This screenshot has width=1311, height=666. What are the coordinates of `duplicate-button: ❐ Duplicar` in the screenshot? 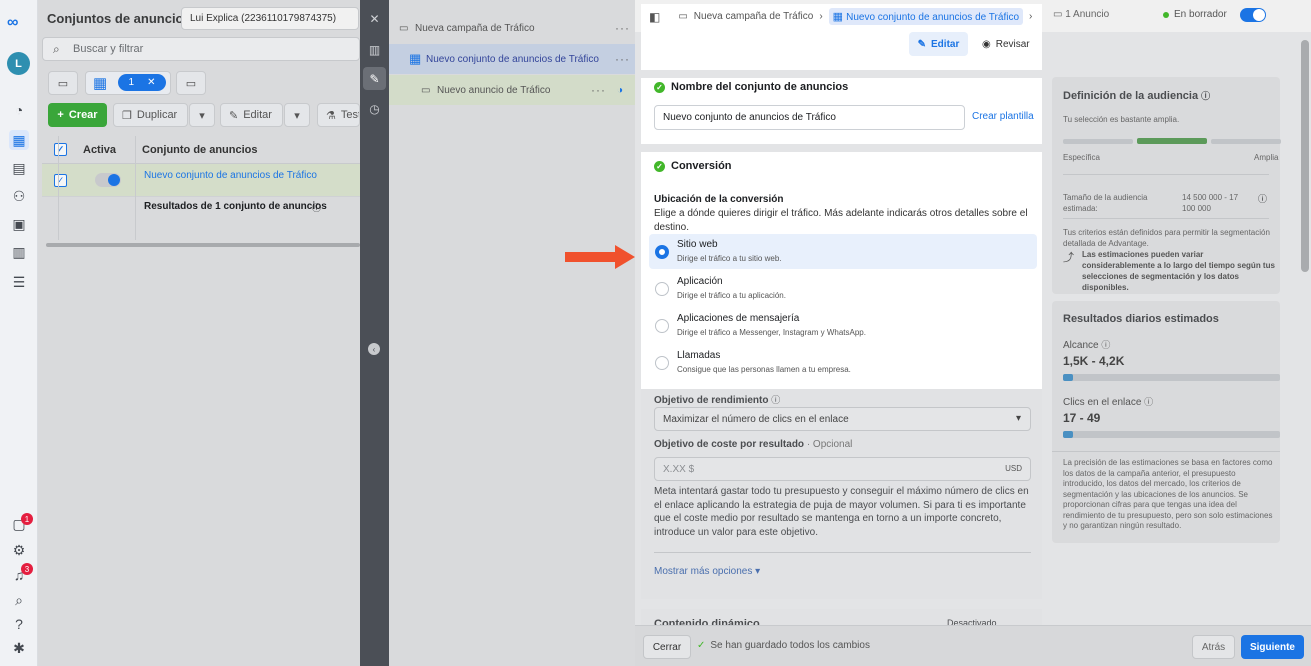 It's located at (150, 115).